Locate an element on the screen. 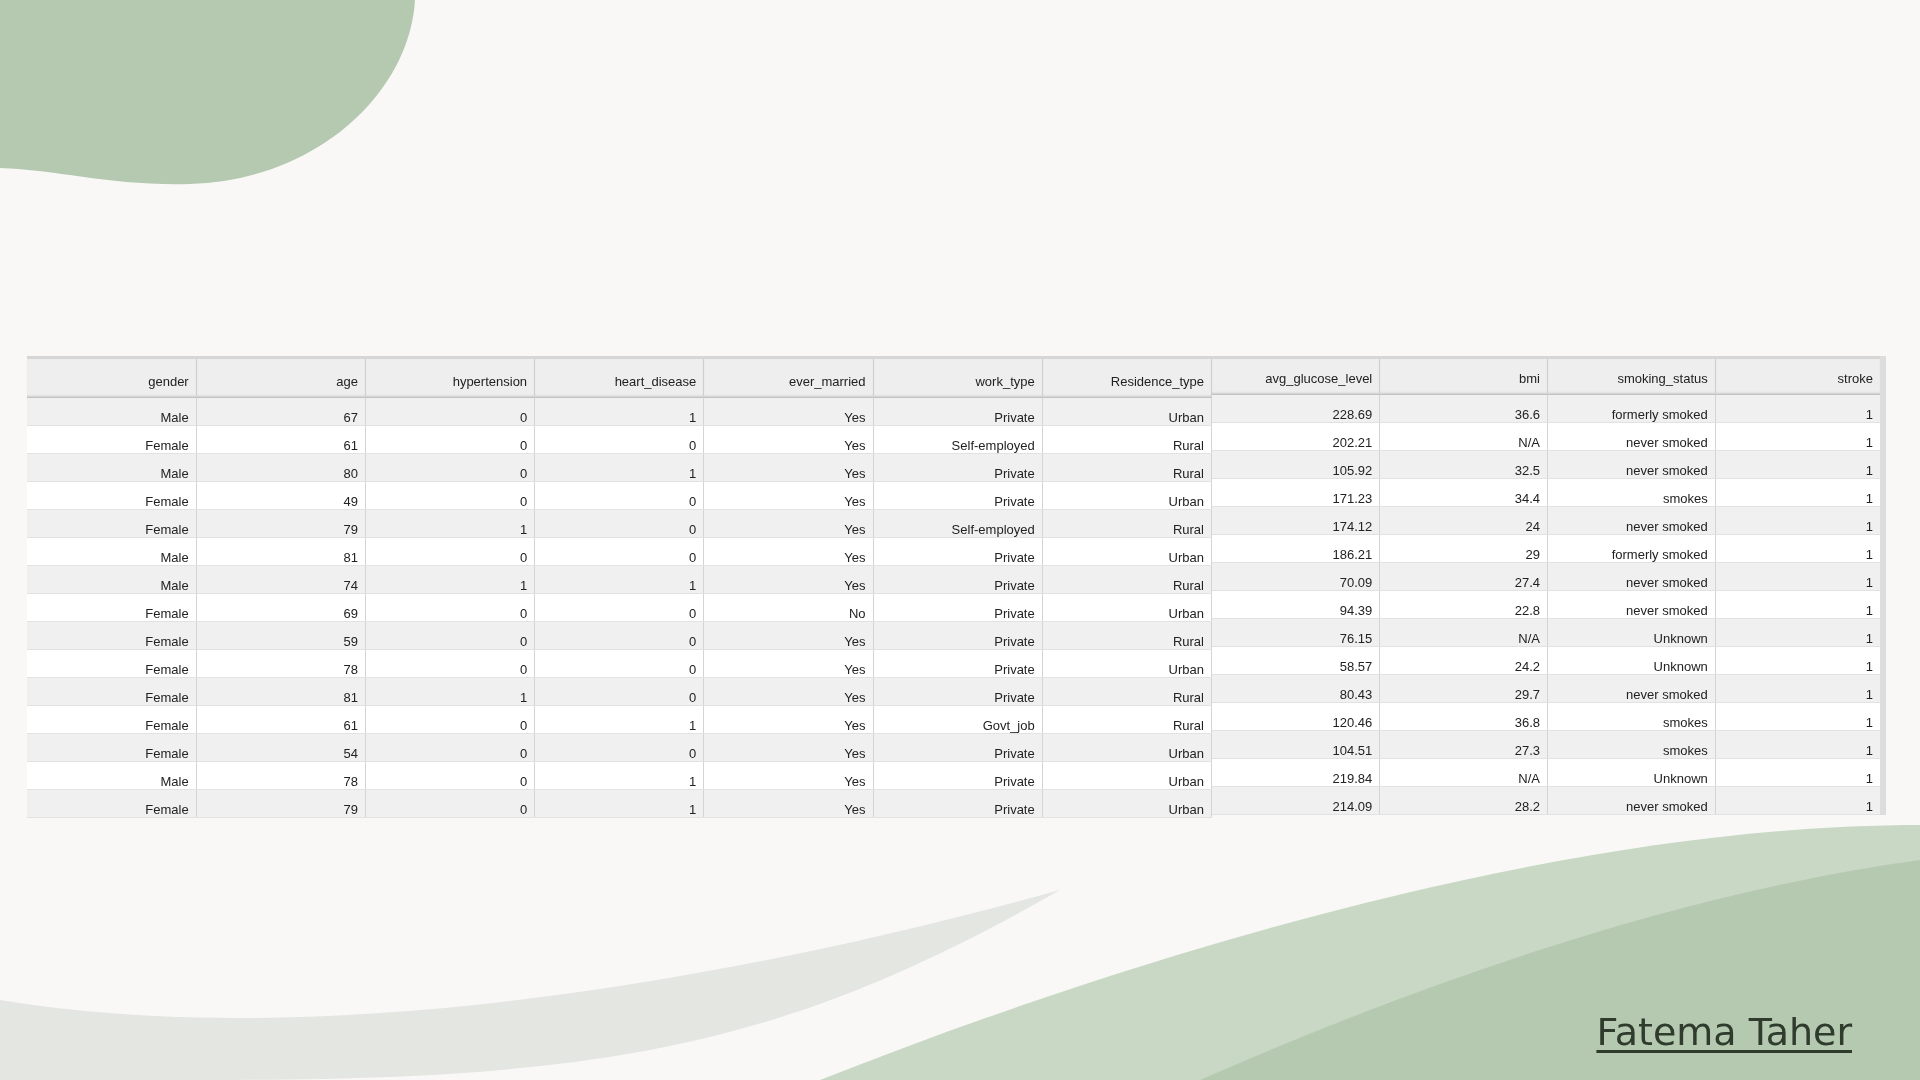 This screenshot has width=1920, height=1080. table-cell: Govt_job is located at coordinates (958, 719).